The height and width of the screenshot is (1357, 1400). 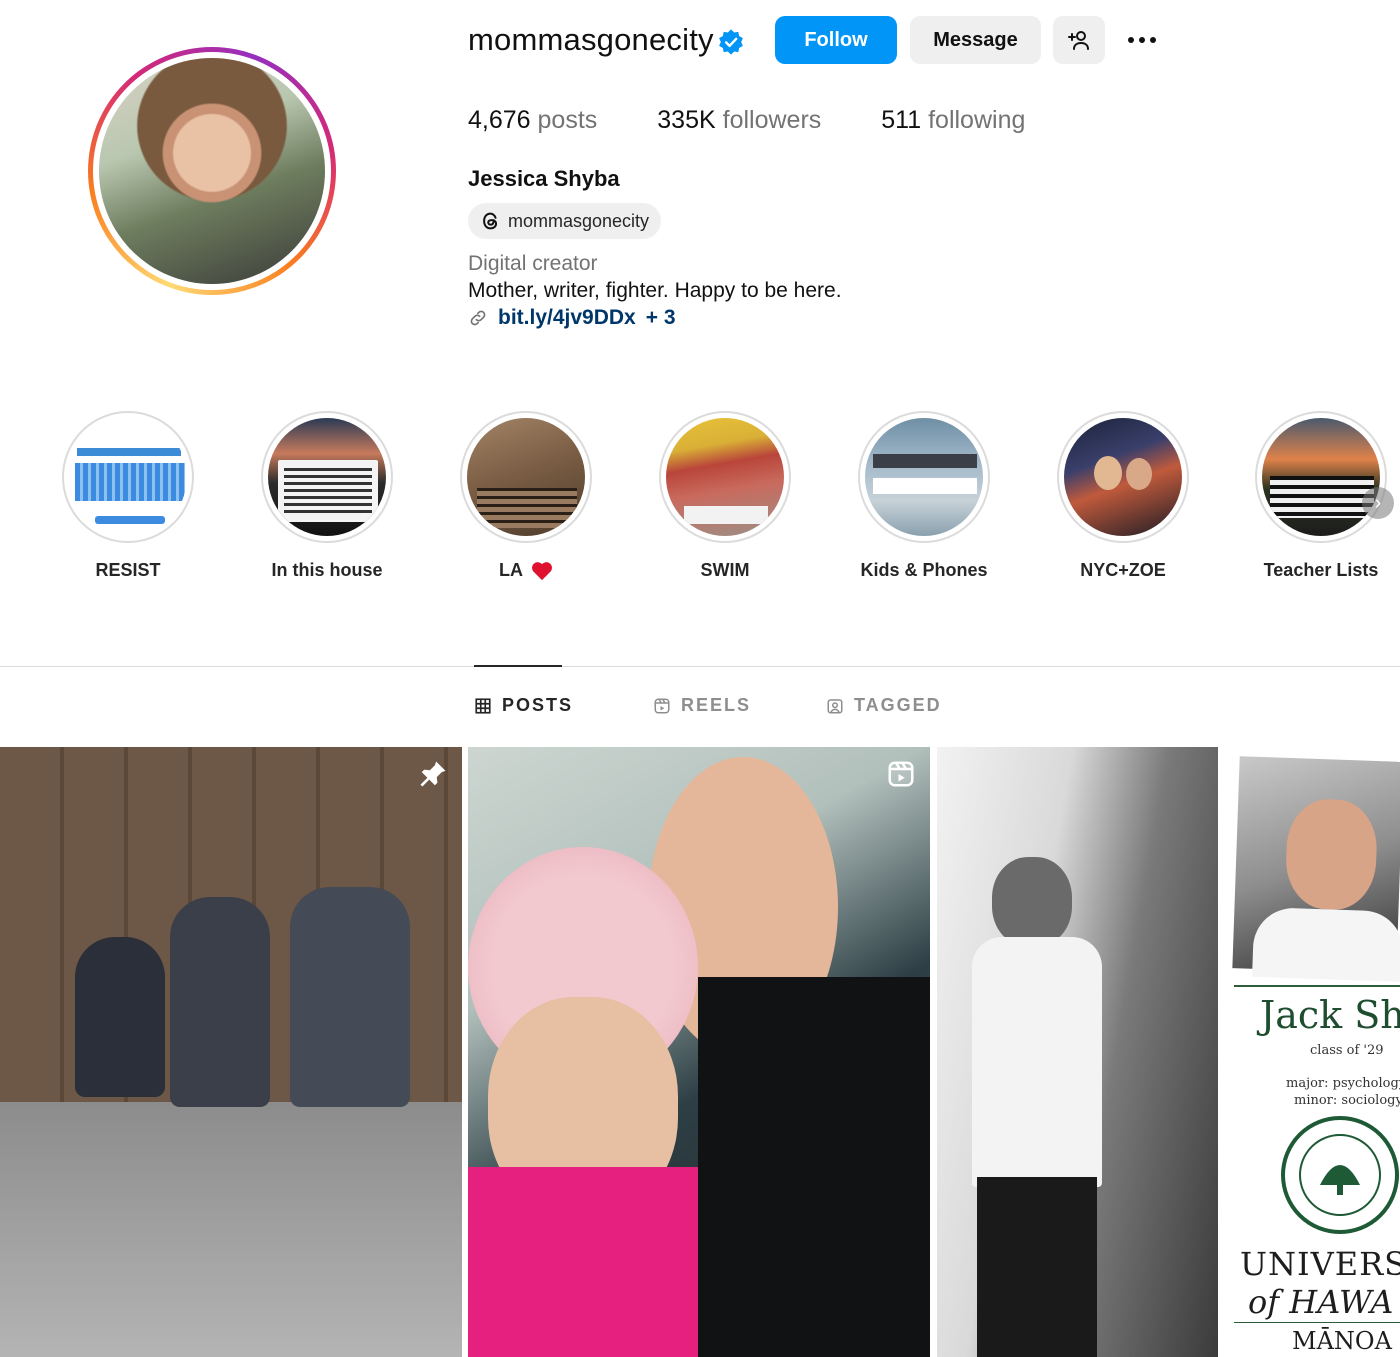 I want to click on profile-avatar-frame, so click(x=212, y=171).